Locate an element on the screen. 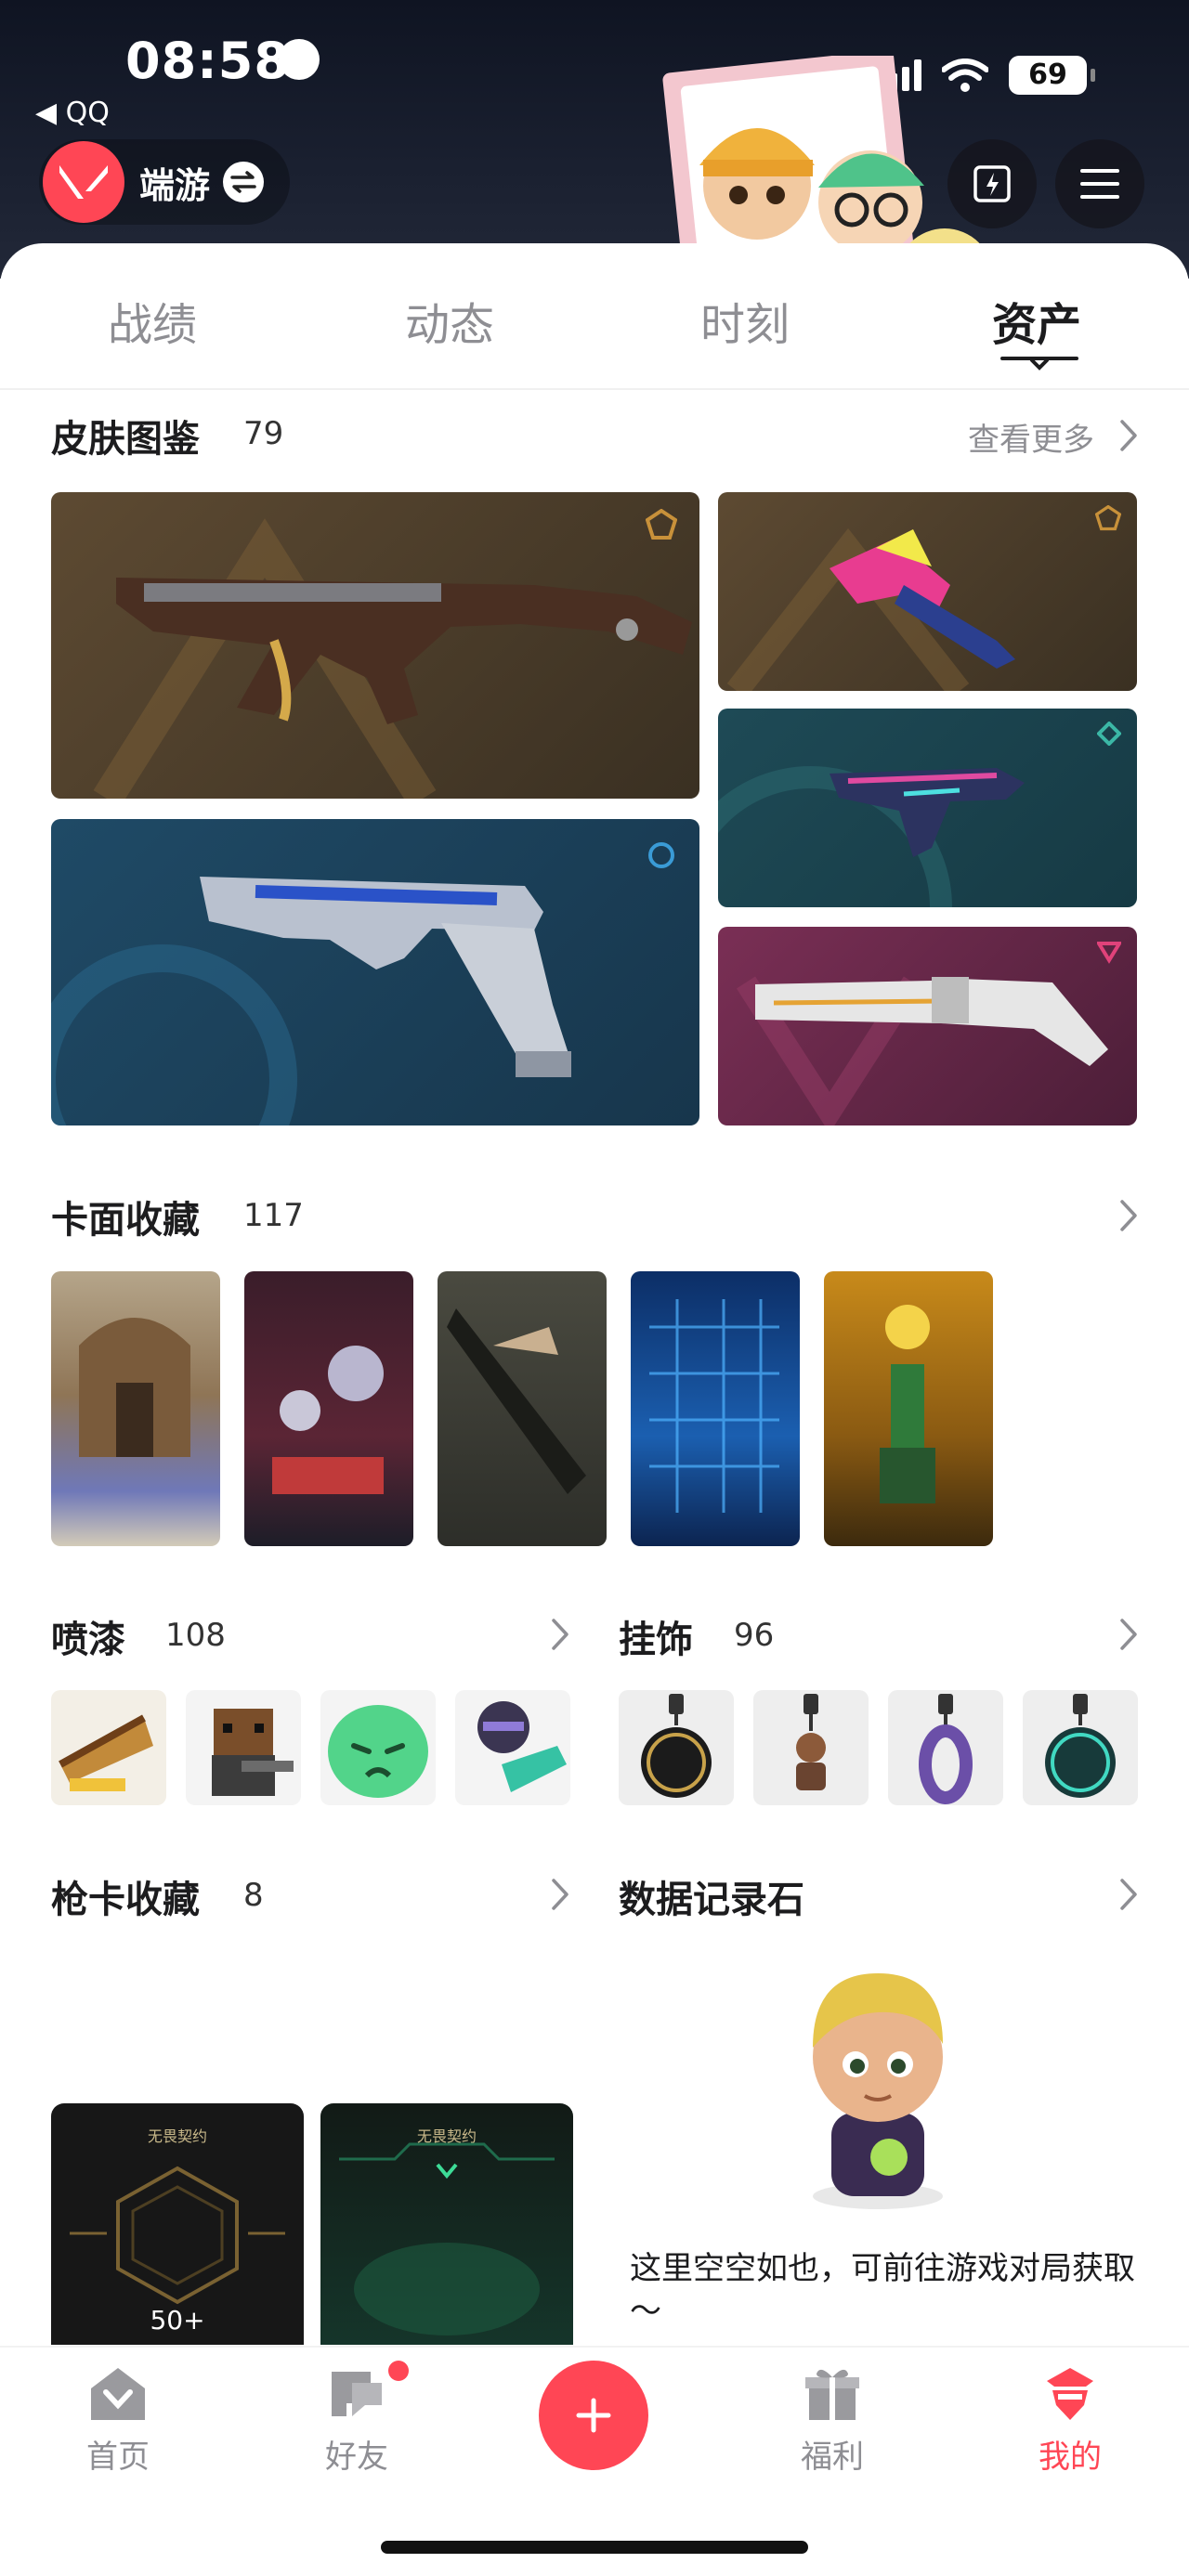  cards-title: 卡面收藏 is located at coordinates (125, 1220).